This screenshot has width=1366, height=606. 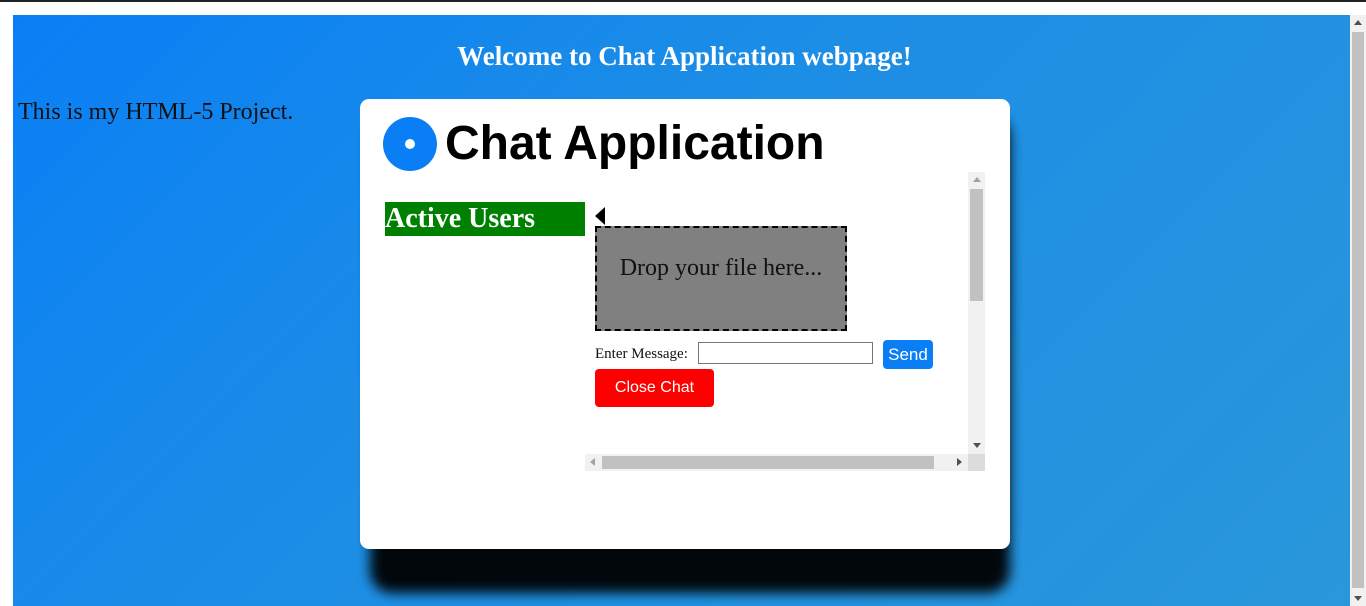 I want to click on scroll-left-arrow-icon, so click(x=592, y=462).